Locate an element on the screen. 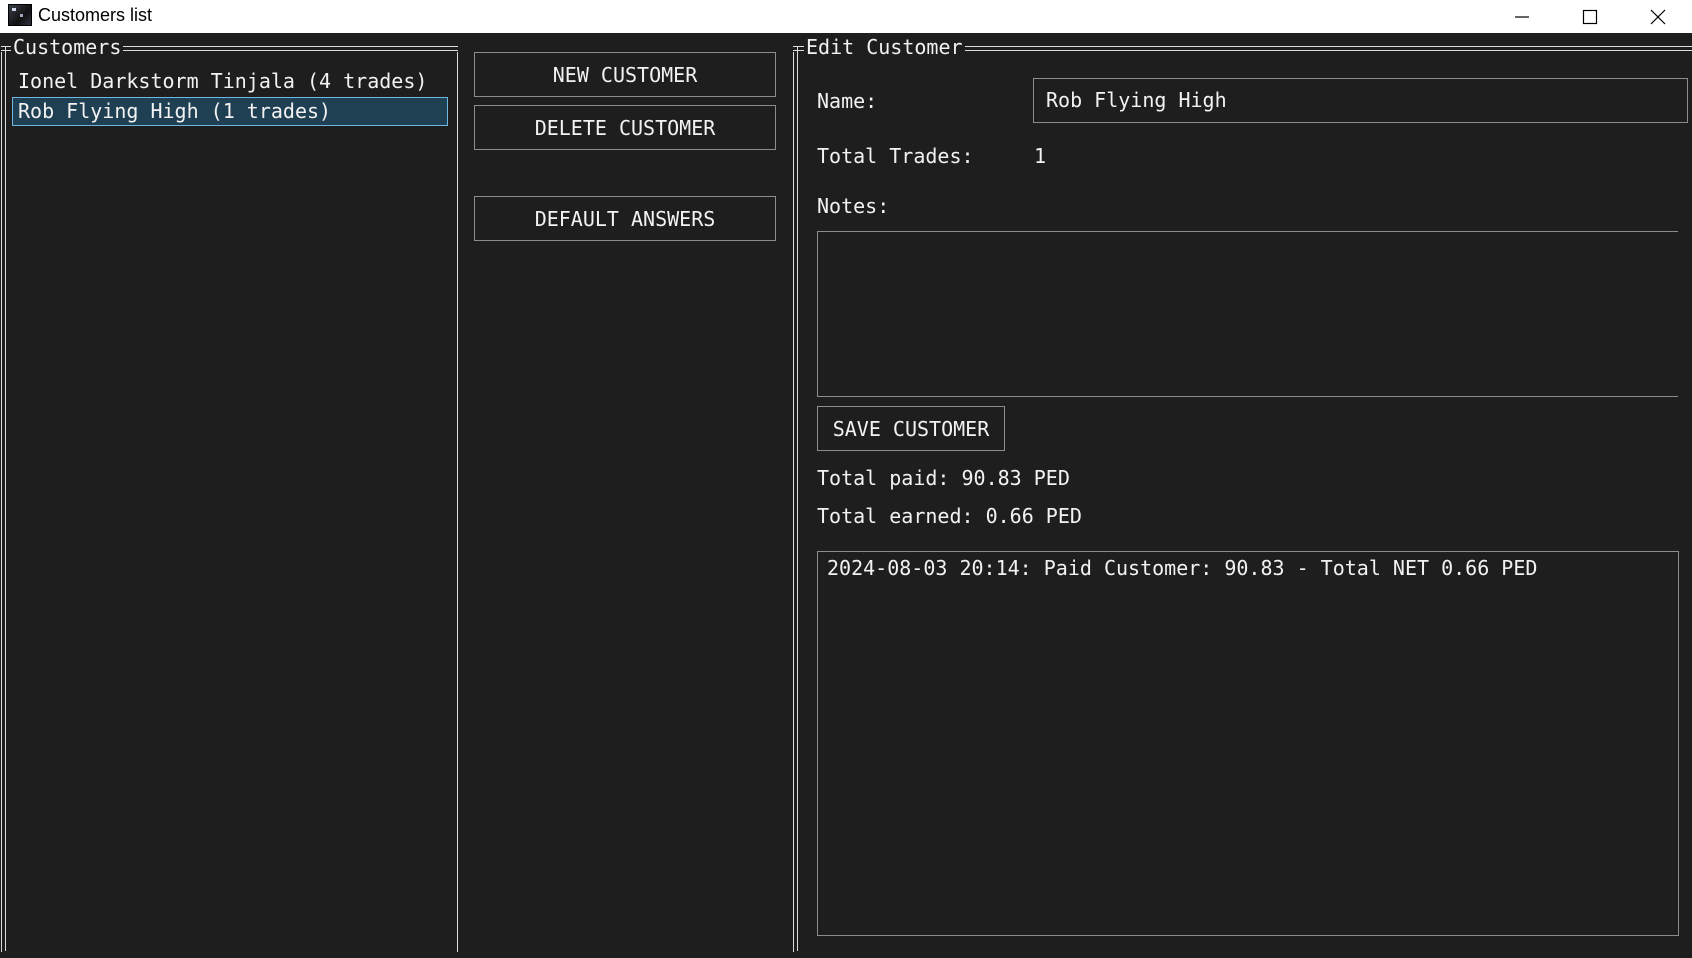 Image resolution: width=1692 pixels, height=958 pixels. default-answers-button: DEFAULT ANSWERS is located at coordinates (625, 218).